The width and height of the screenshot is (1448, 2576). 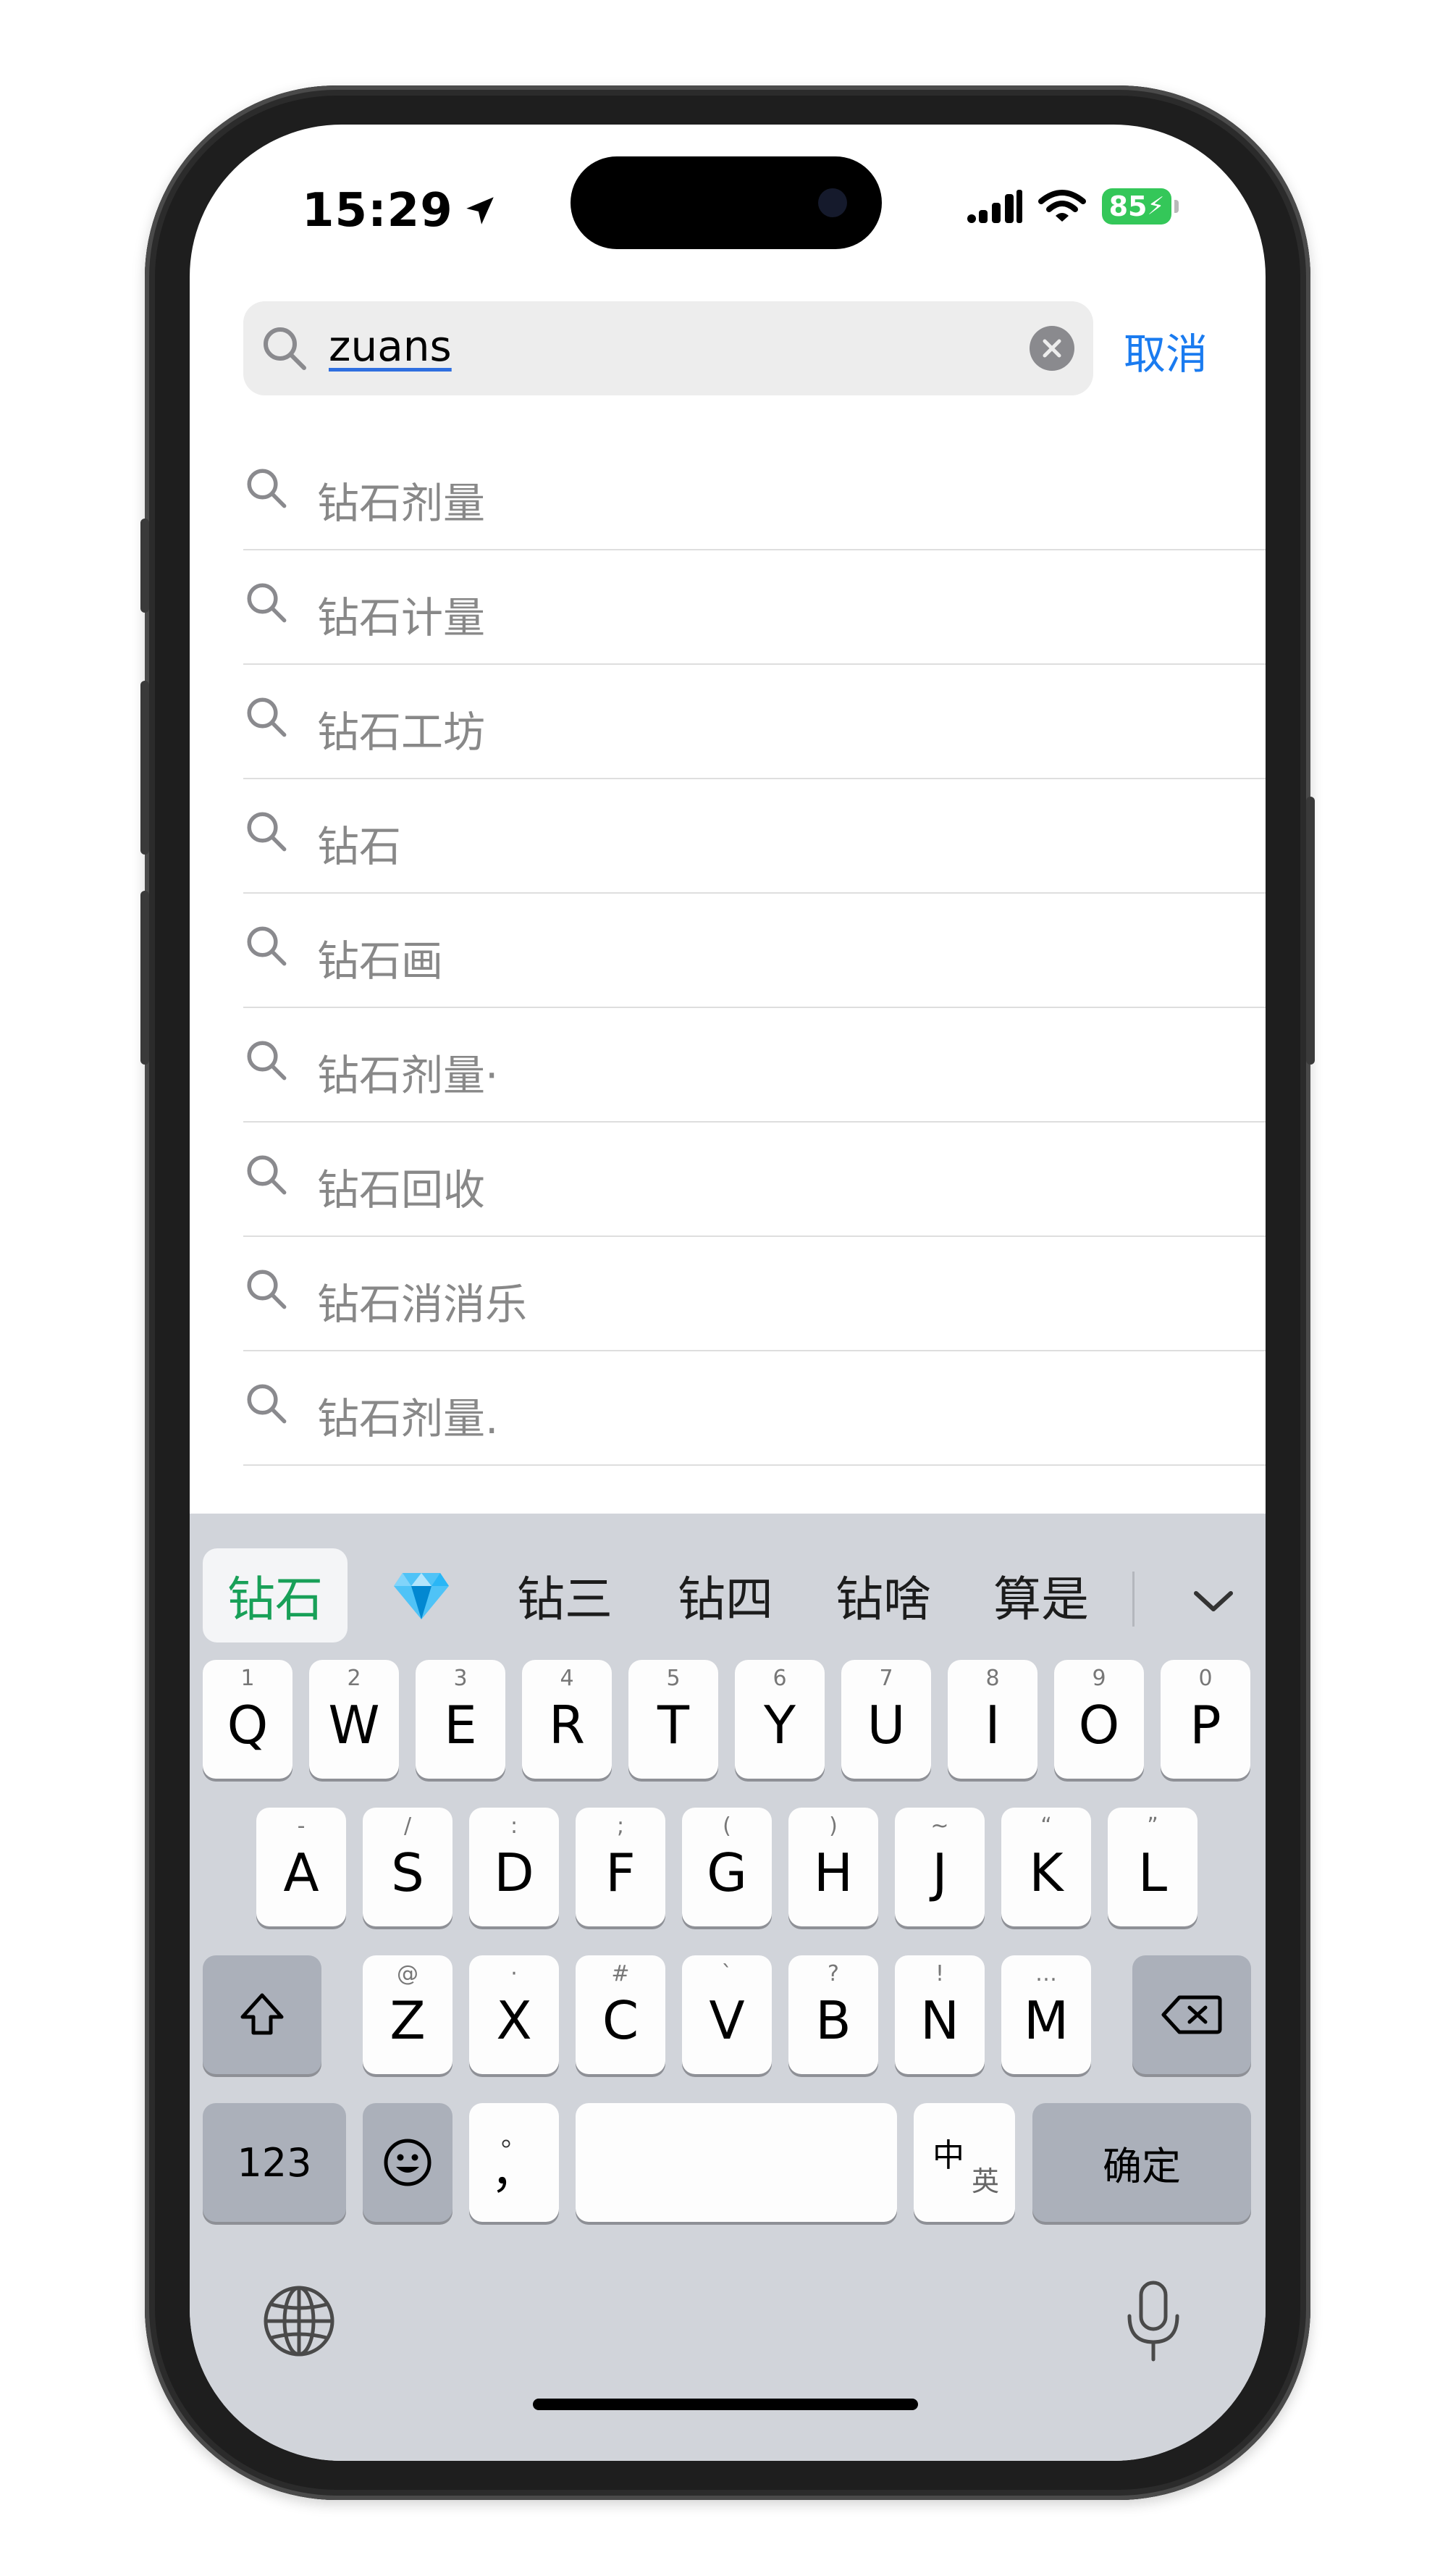 What do you see at coordinates (247, 1678) in the screenshot?
I see `key-hint: 1` at bounding box center [247, 1678].